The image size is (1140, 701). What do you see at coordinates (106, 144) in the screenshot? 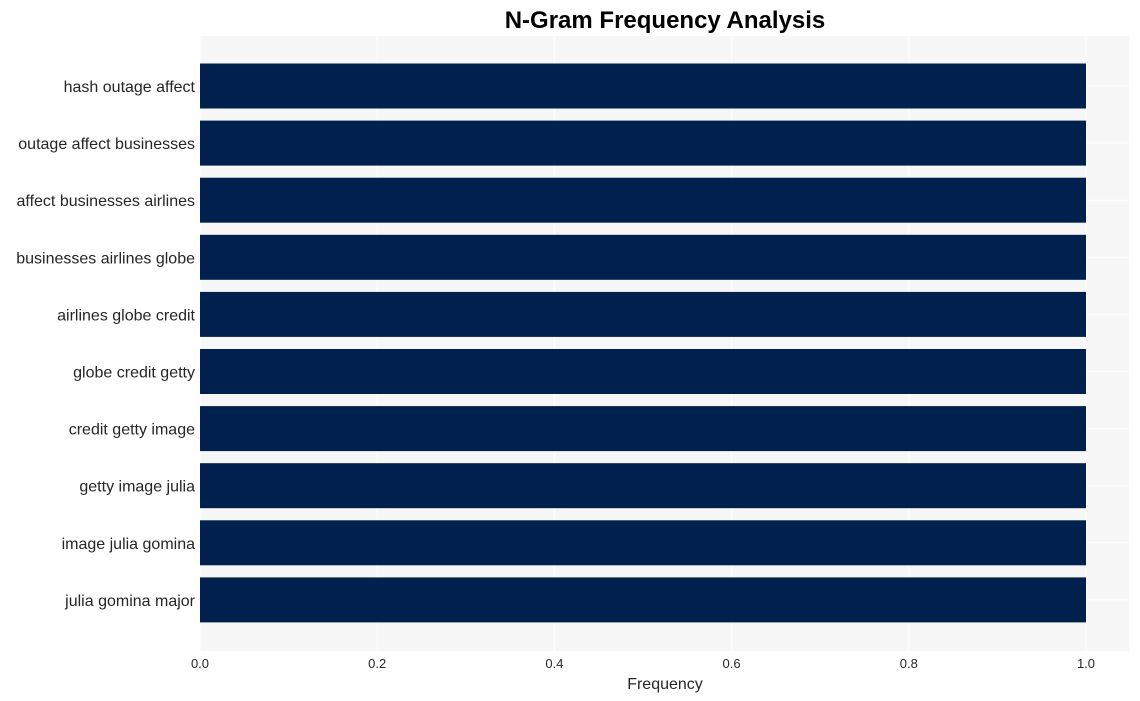
I see `y-tick-label: outage affect businesses` at bounding box center [106, 144].